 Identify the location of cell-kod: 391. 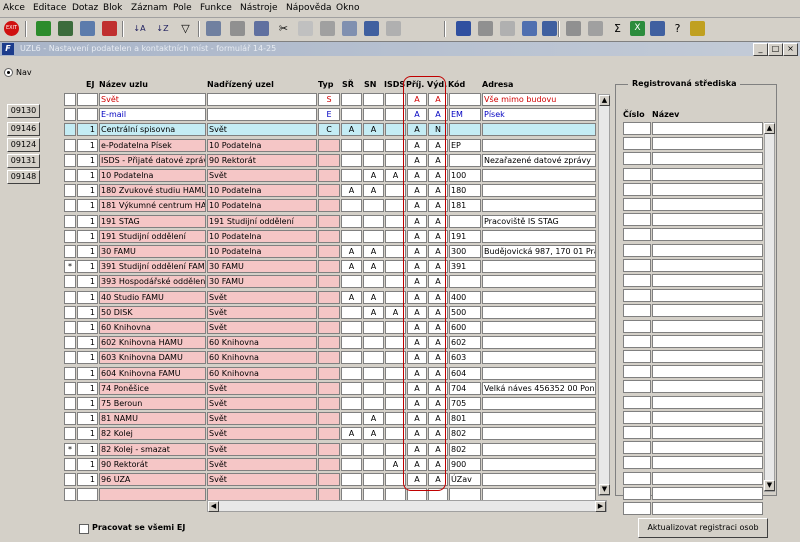
(465, 266).